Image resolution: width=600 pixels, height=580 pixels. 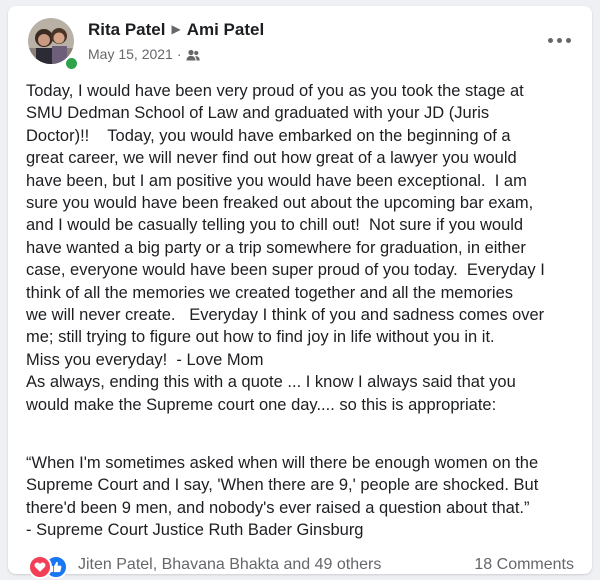 I want to click on post-header: Rita Patel ▶ Ami Patel, so click(x=176, y=30).